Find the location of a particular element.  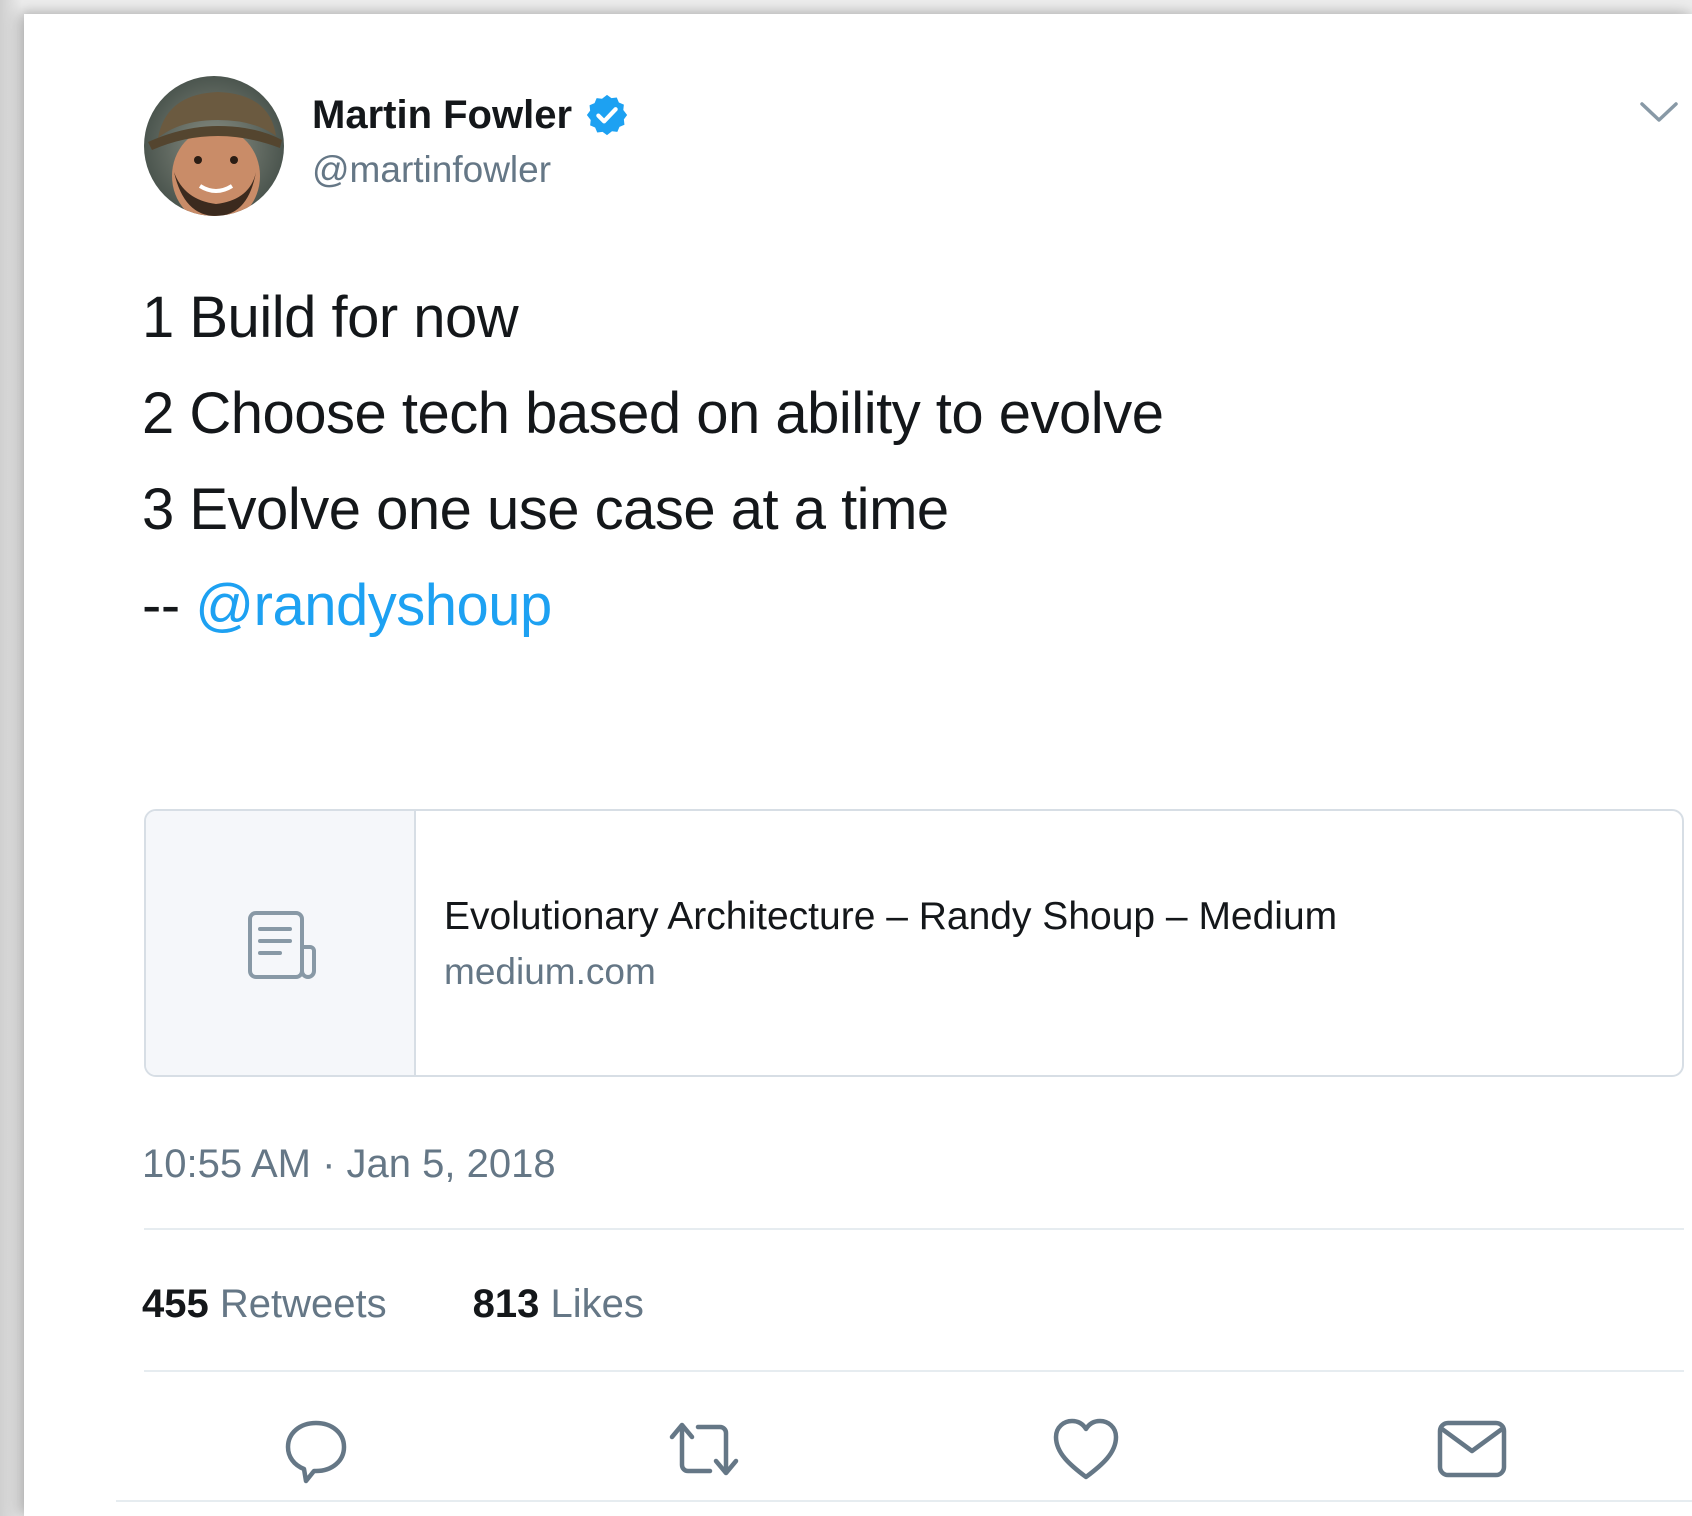

retweets-count: 455 is located at coordinates (175, 1304).